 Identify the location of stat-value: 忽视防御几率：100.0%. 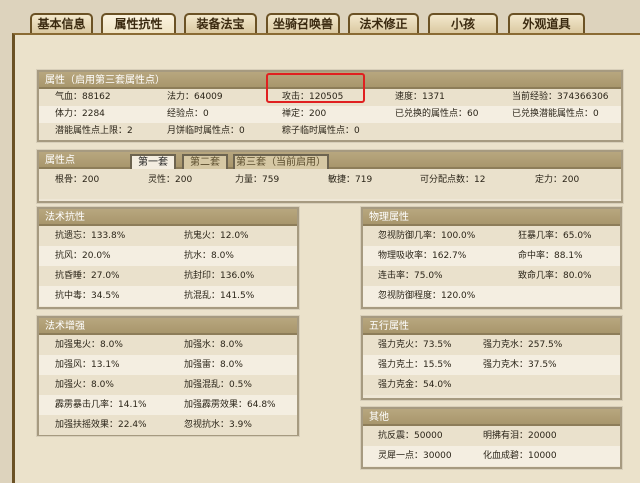
(427, 236).